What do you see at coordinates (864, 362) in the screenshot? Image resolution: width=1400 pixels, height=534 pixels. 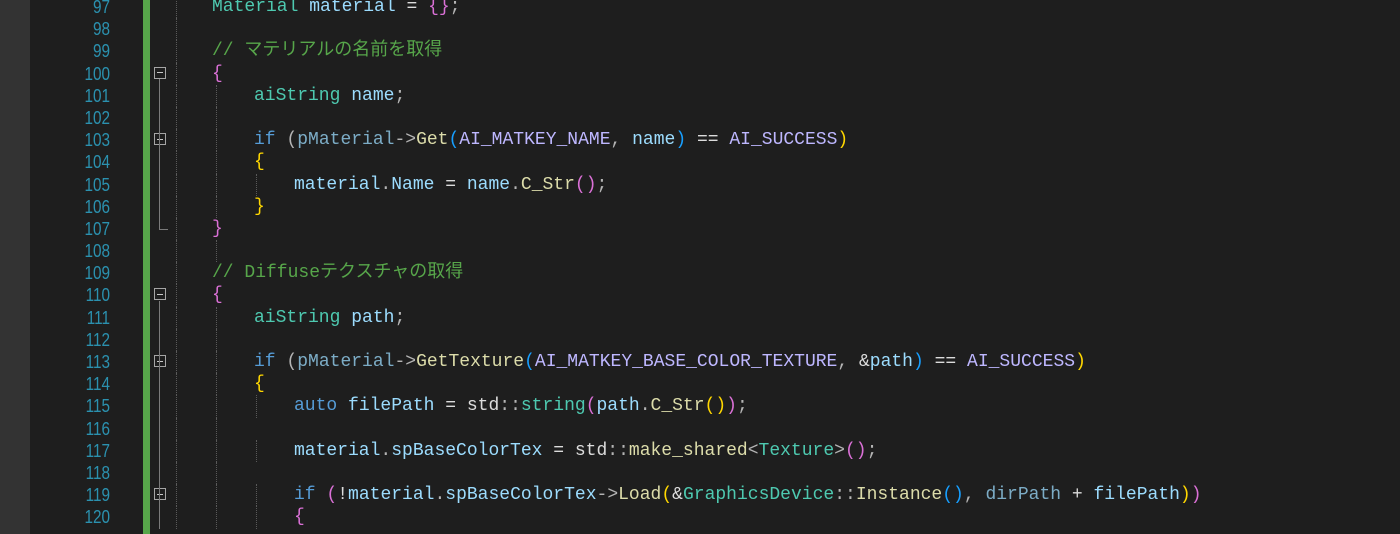 I see `code-token: &` at bounding box center [864, 362].